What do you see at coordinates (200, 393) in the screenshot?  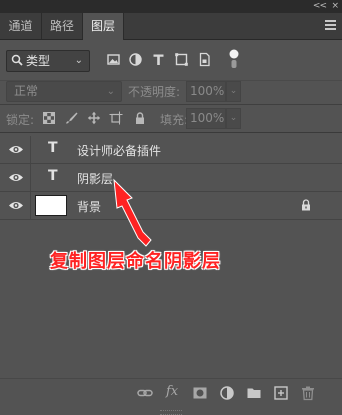 I see `add-mask-icon` at bounding box center [200, 393].